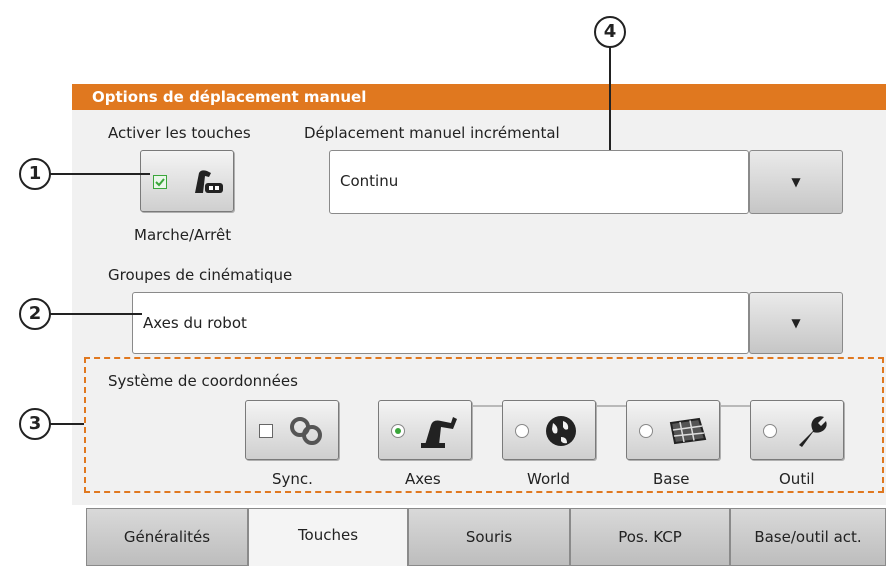 The image size is (886, 566). I want to click on panel-title: Options de déplacement manuel, so click(479, 97).